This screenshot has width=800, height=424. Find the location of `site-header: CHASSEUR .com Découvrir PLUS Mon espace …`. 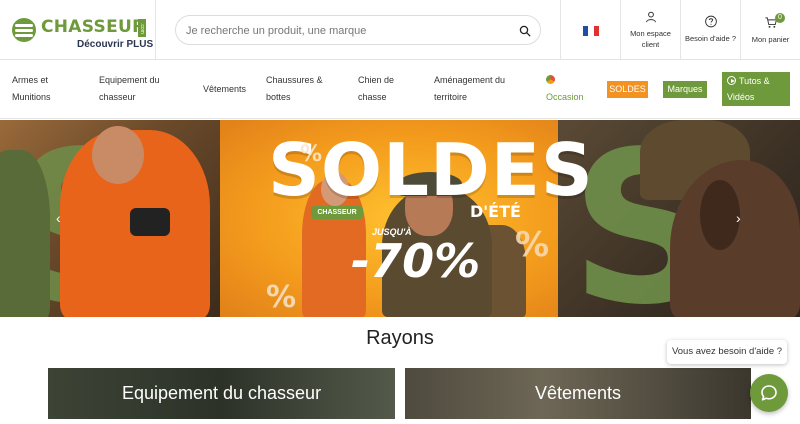

site-header: CHASSEUR .com Découvrir PLUS Mon espace … is located at coordinates (400, 30).